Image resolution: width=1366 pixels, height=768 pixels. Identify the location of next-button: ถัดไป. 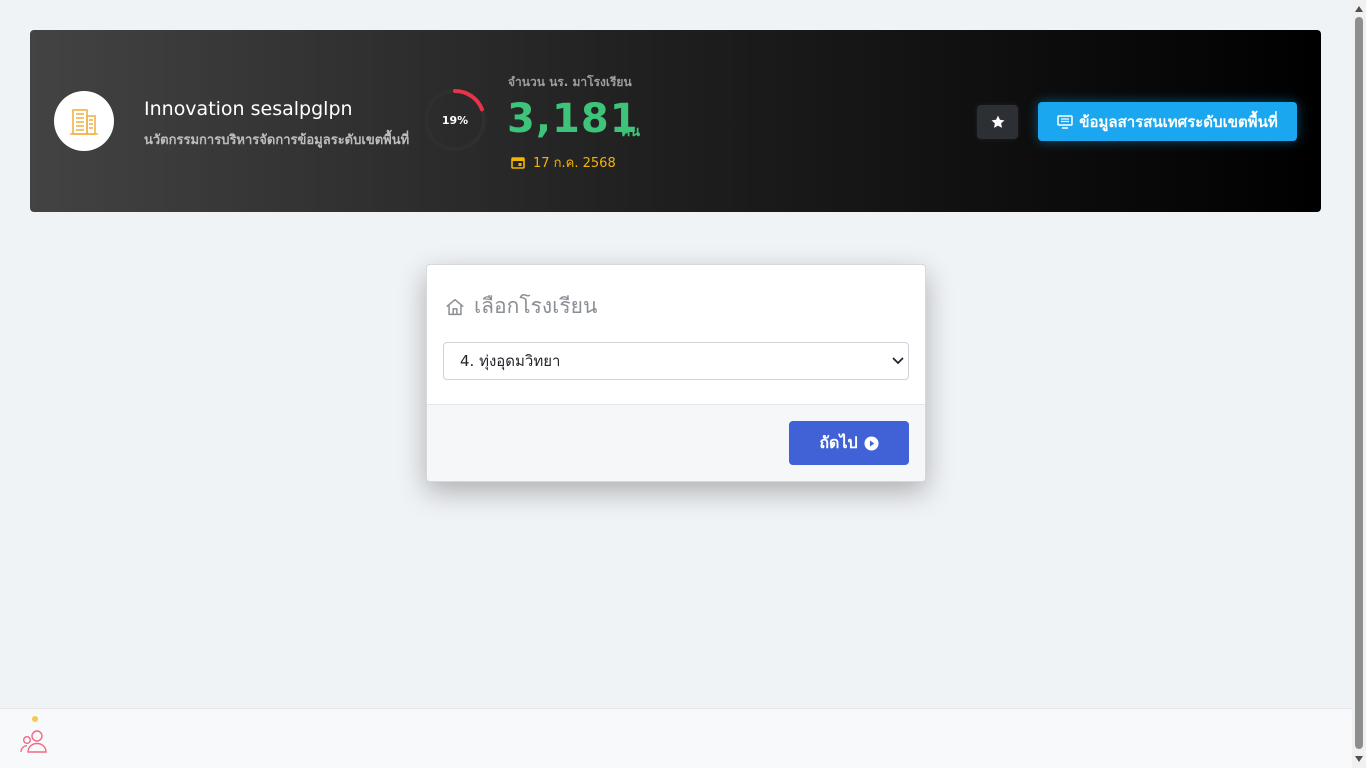
(849, 443).